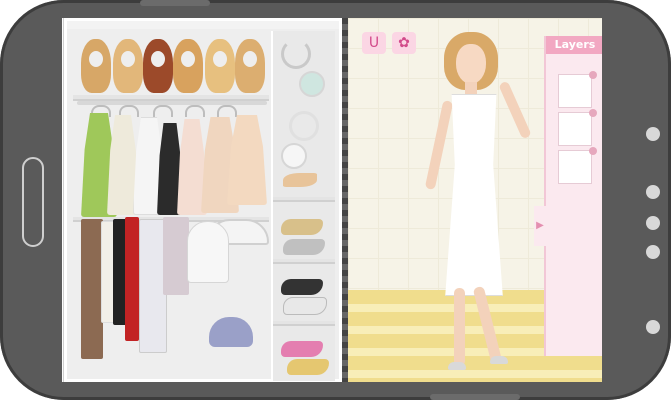  I want to click on model-dress, so click(474, 195).